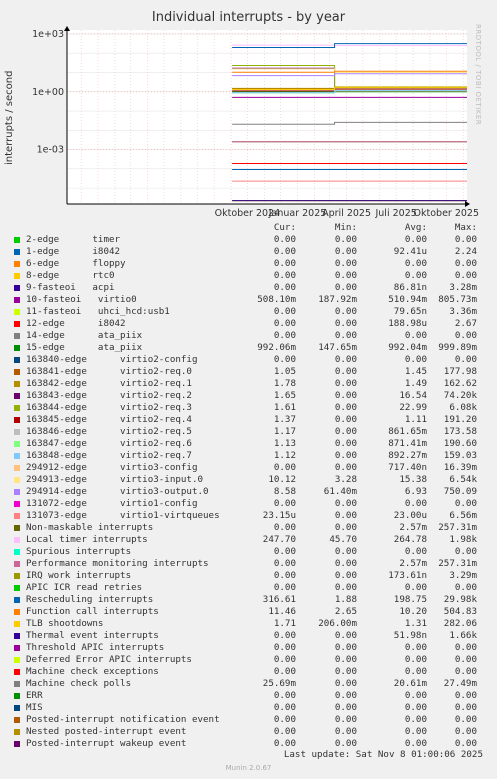 The height and width of the screenshot is (779, 497). I want to click on legend-max-value: 173.58, so click(460, 431).